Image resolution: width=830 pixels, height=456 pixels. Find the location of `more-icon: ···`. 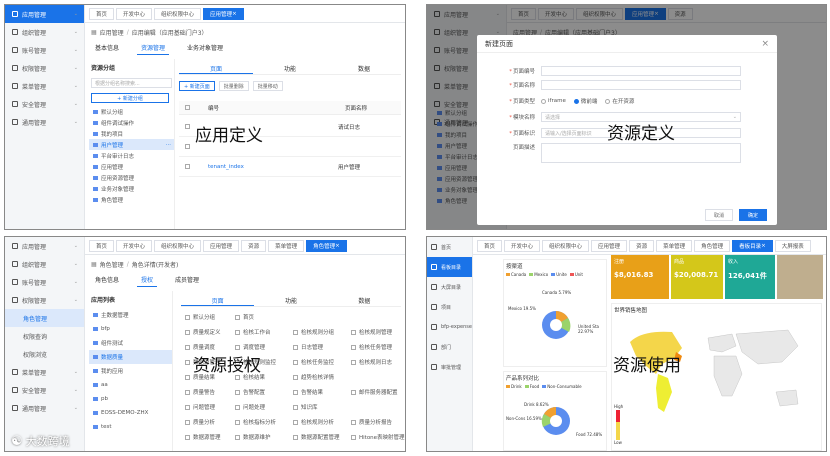

more-icon: ··· is located at coordinates (168, 145).